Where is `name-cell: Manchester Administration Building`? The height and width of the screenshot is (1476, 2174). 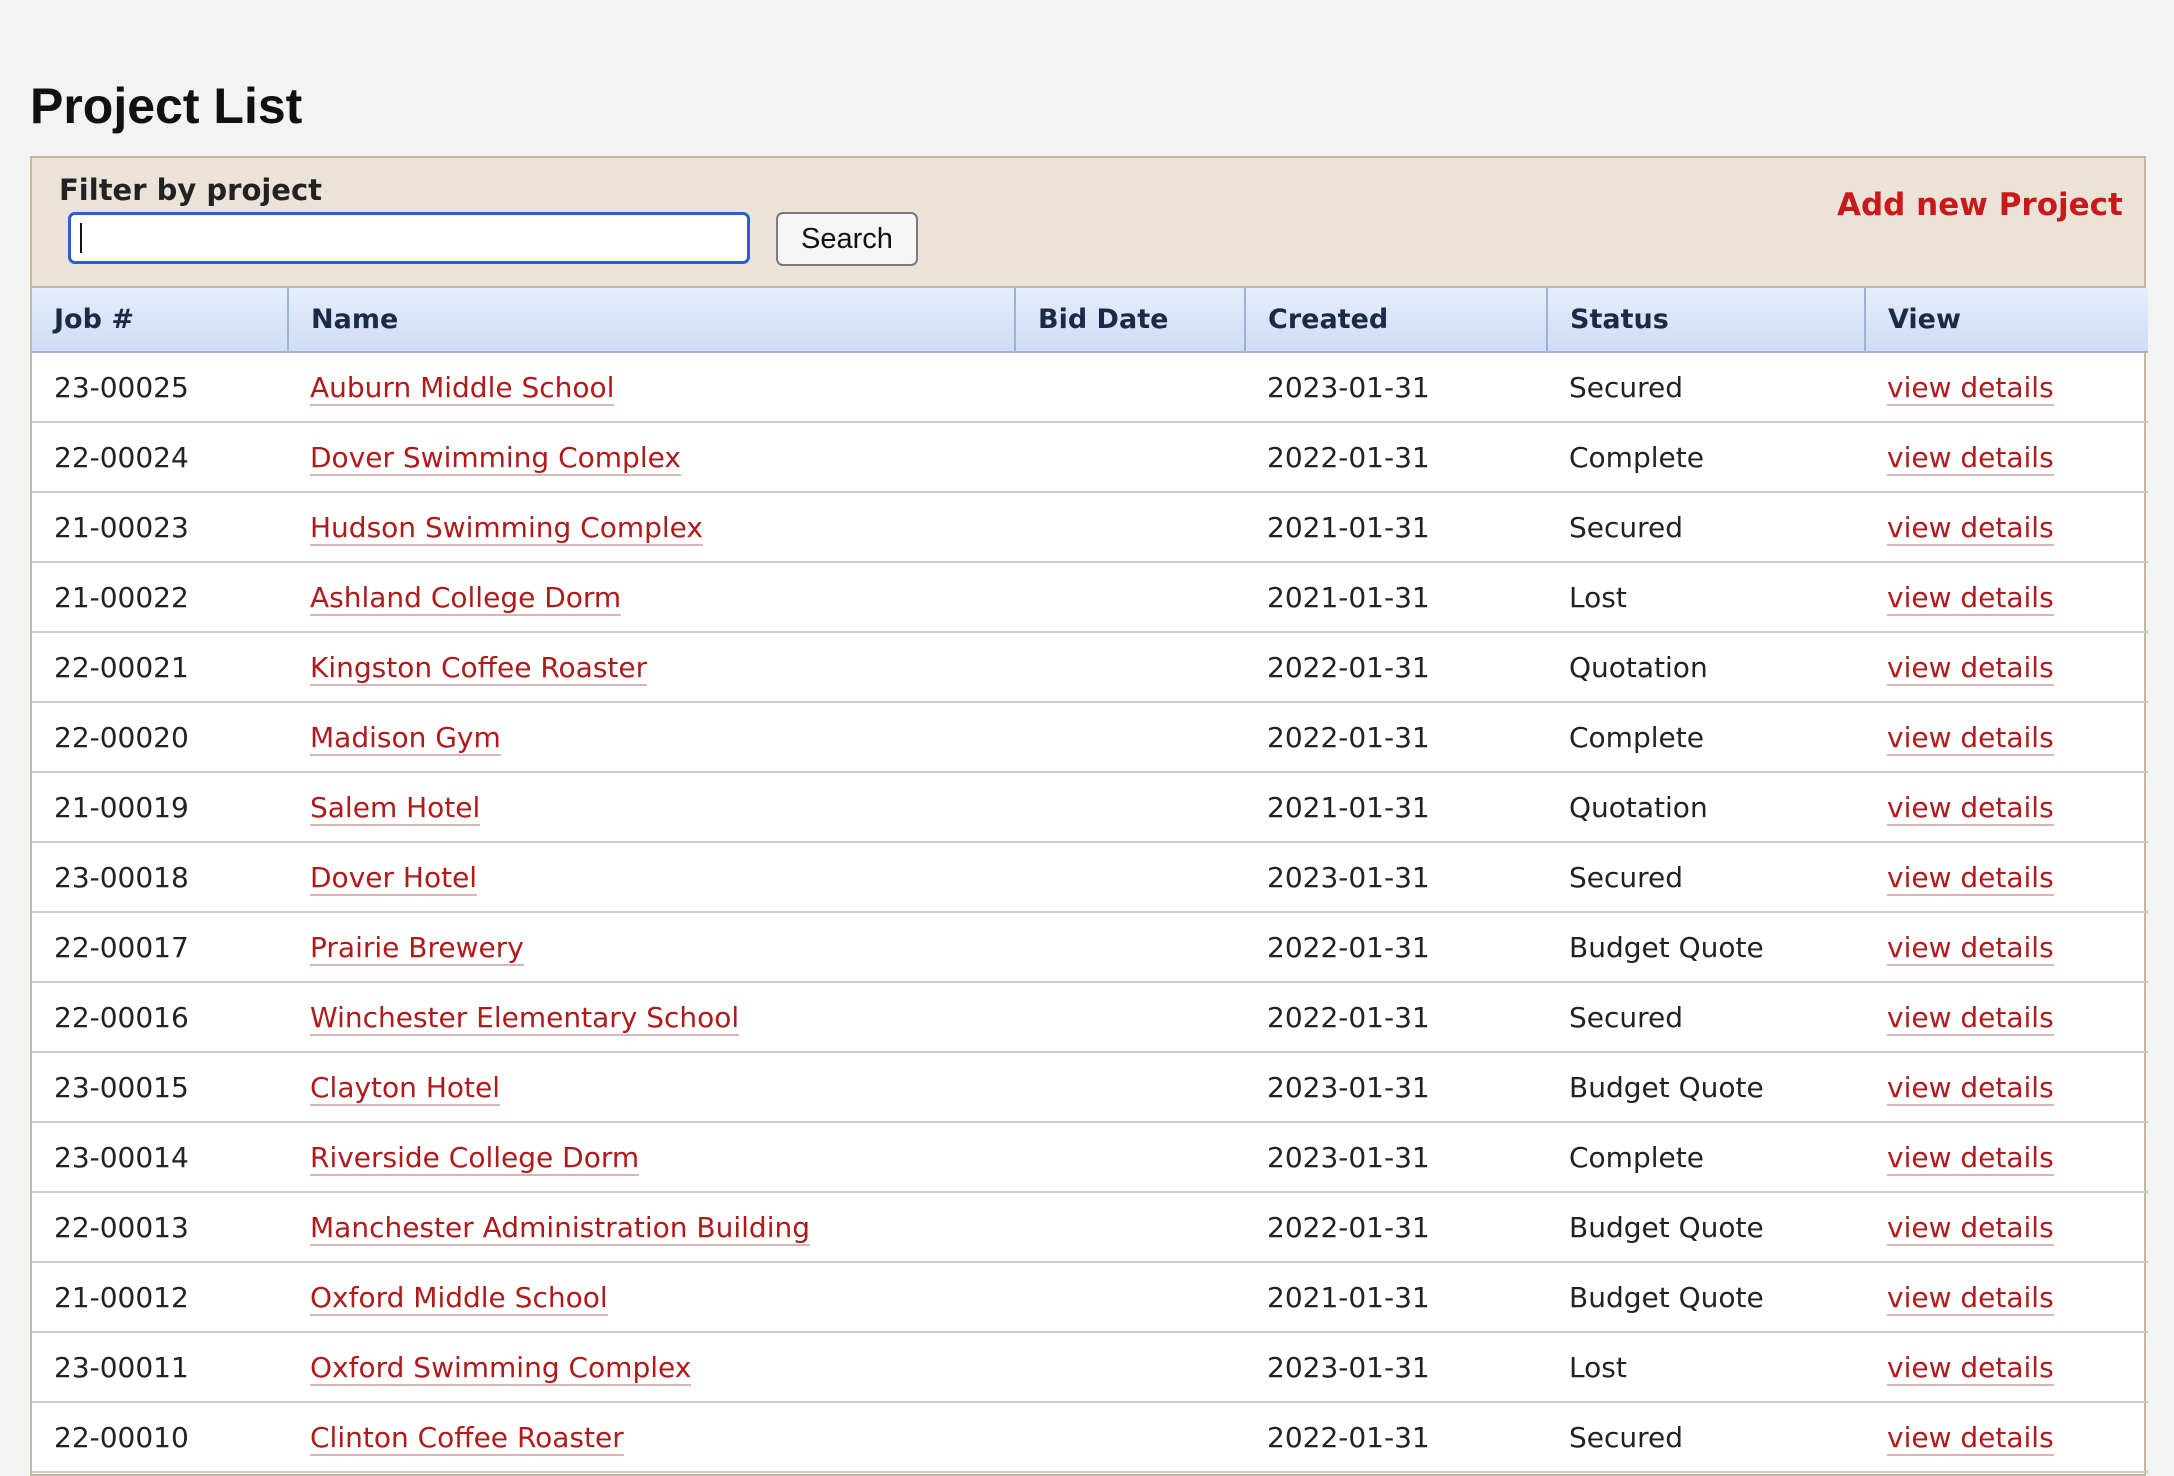
name-cell: Manchester Administration Building is located at coordinates (651, 1227).